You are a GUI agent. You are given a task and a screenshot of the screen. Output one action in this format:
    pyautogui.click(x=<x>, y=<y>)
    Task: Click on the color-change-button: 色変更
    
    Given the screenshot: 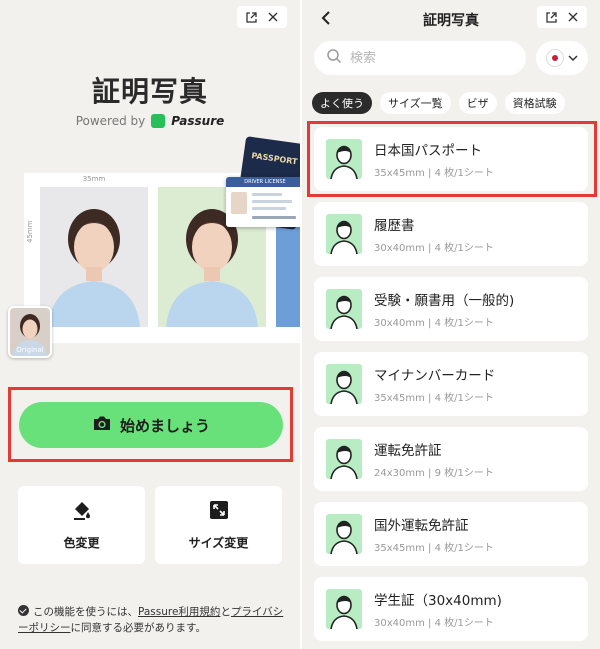 What is the action you would take?
    pyautogui.click(x=81, y=525)
    